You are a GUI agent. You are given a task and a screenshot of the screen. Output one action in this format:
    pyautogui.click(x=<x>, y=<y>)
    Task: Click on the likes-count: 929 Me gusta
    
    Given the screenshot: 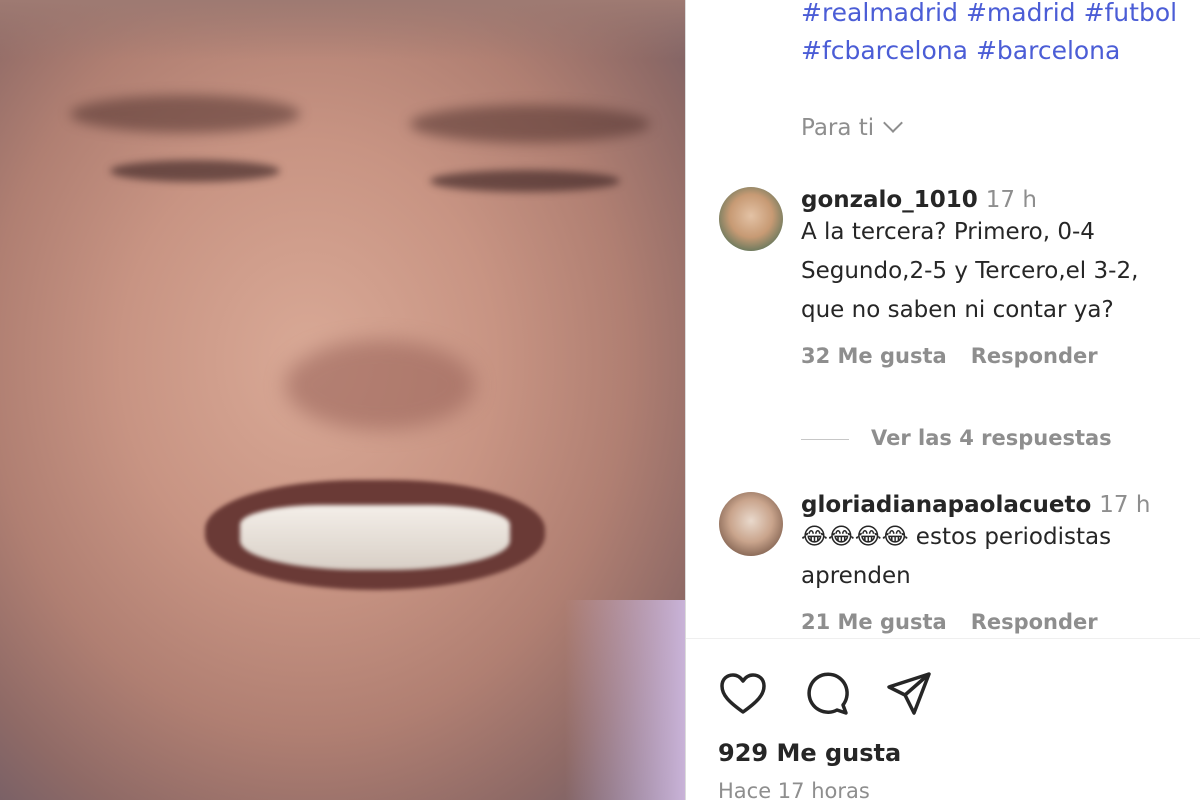 What is the action you would take?
    pyautogui.click(x=809, y=753)
    